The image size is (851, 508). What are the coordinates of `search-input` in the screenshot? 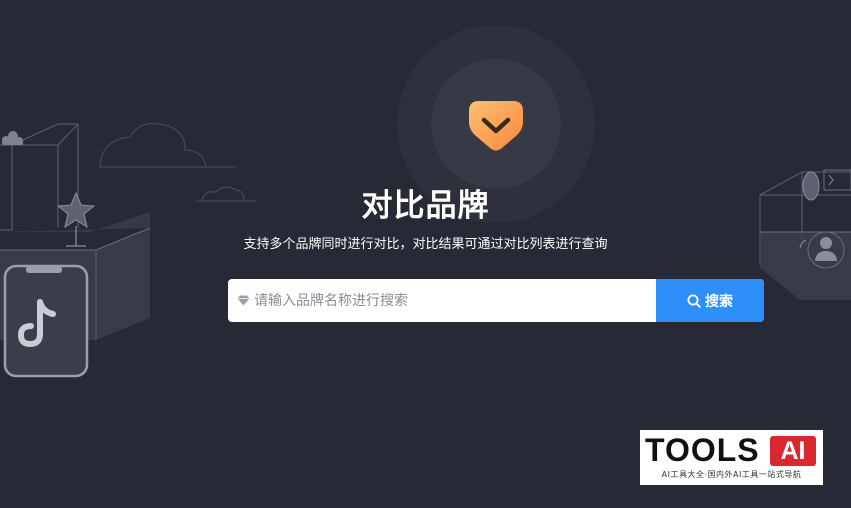 It's located at (453, 300).